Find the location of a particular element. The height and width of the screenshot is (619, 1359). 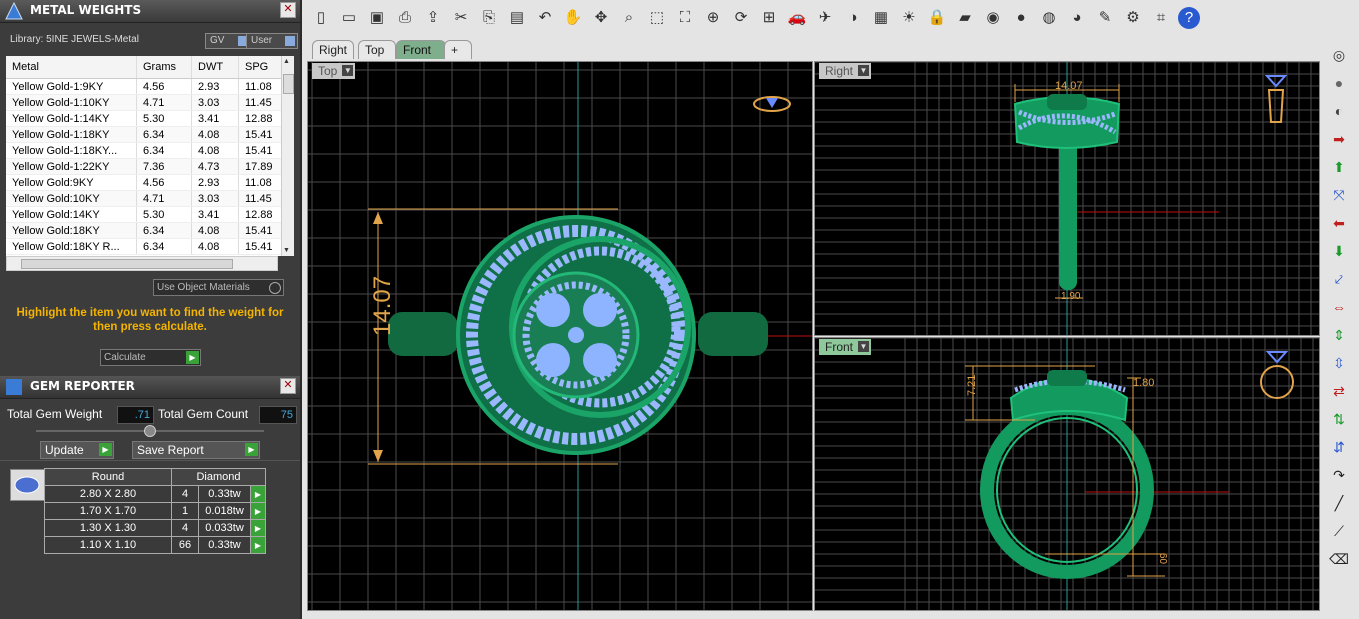

pan-icon: ✋ is located at coordinates (573, 18).